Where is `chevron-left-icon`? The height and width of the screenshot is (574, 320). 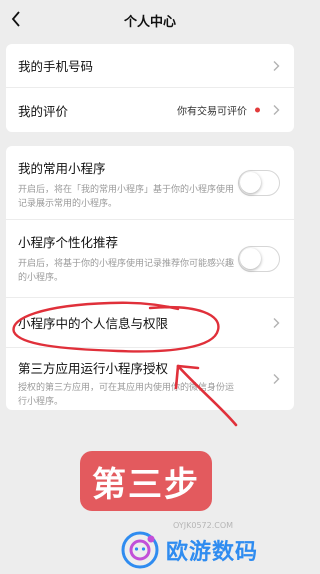 chevron-left-icon is located at coordinates (15, 19).